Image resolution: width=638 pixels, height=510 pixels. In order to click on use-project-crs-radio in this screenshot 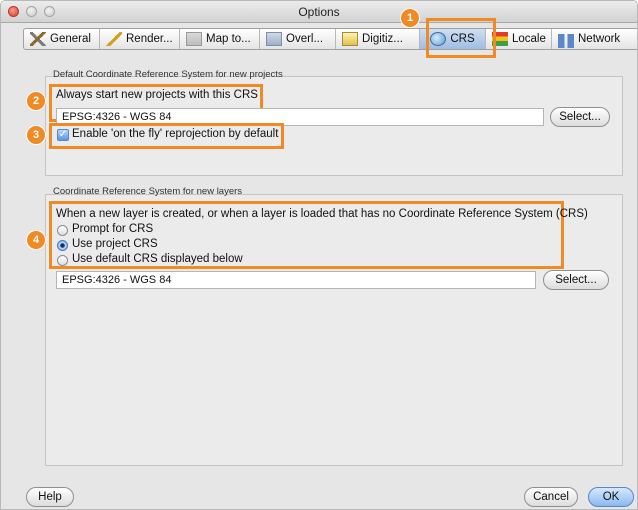, I will do `click(62, 245)`.